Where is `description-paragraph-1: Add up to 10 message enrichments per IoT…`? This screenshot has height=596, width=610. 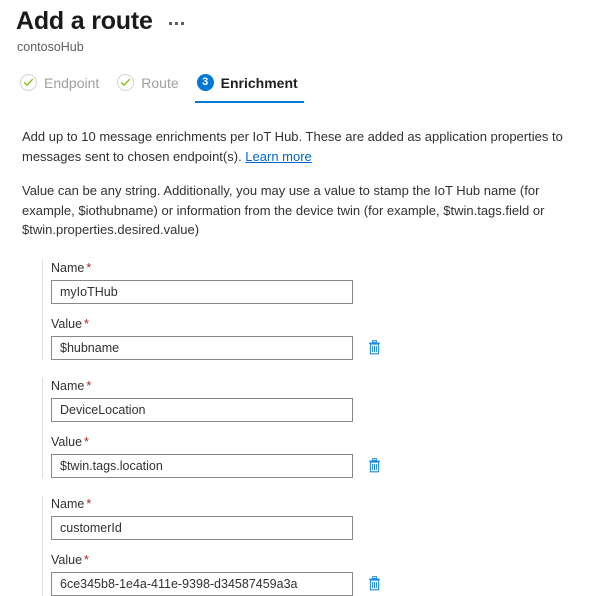
description-paragraph-1: Add up to 10 message enrichments per IoT… is located at coordinates (302, 146).